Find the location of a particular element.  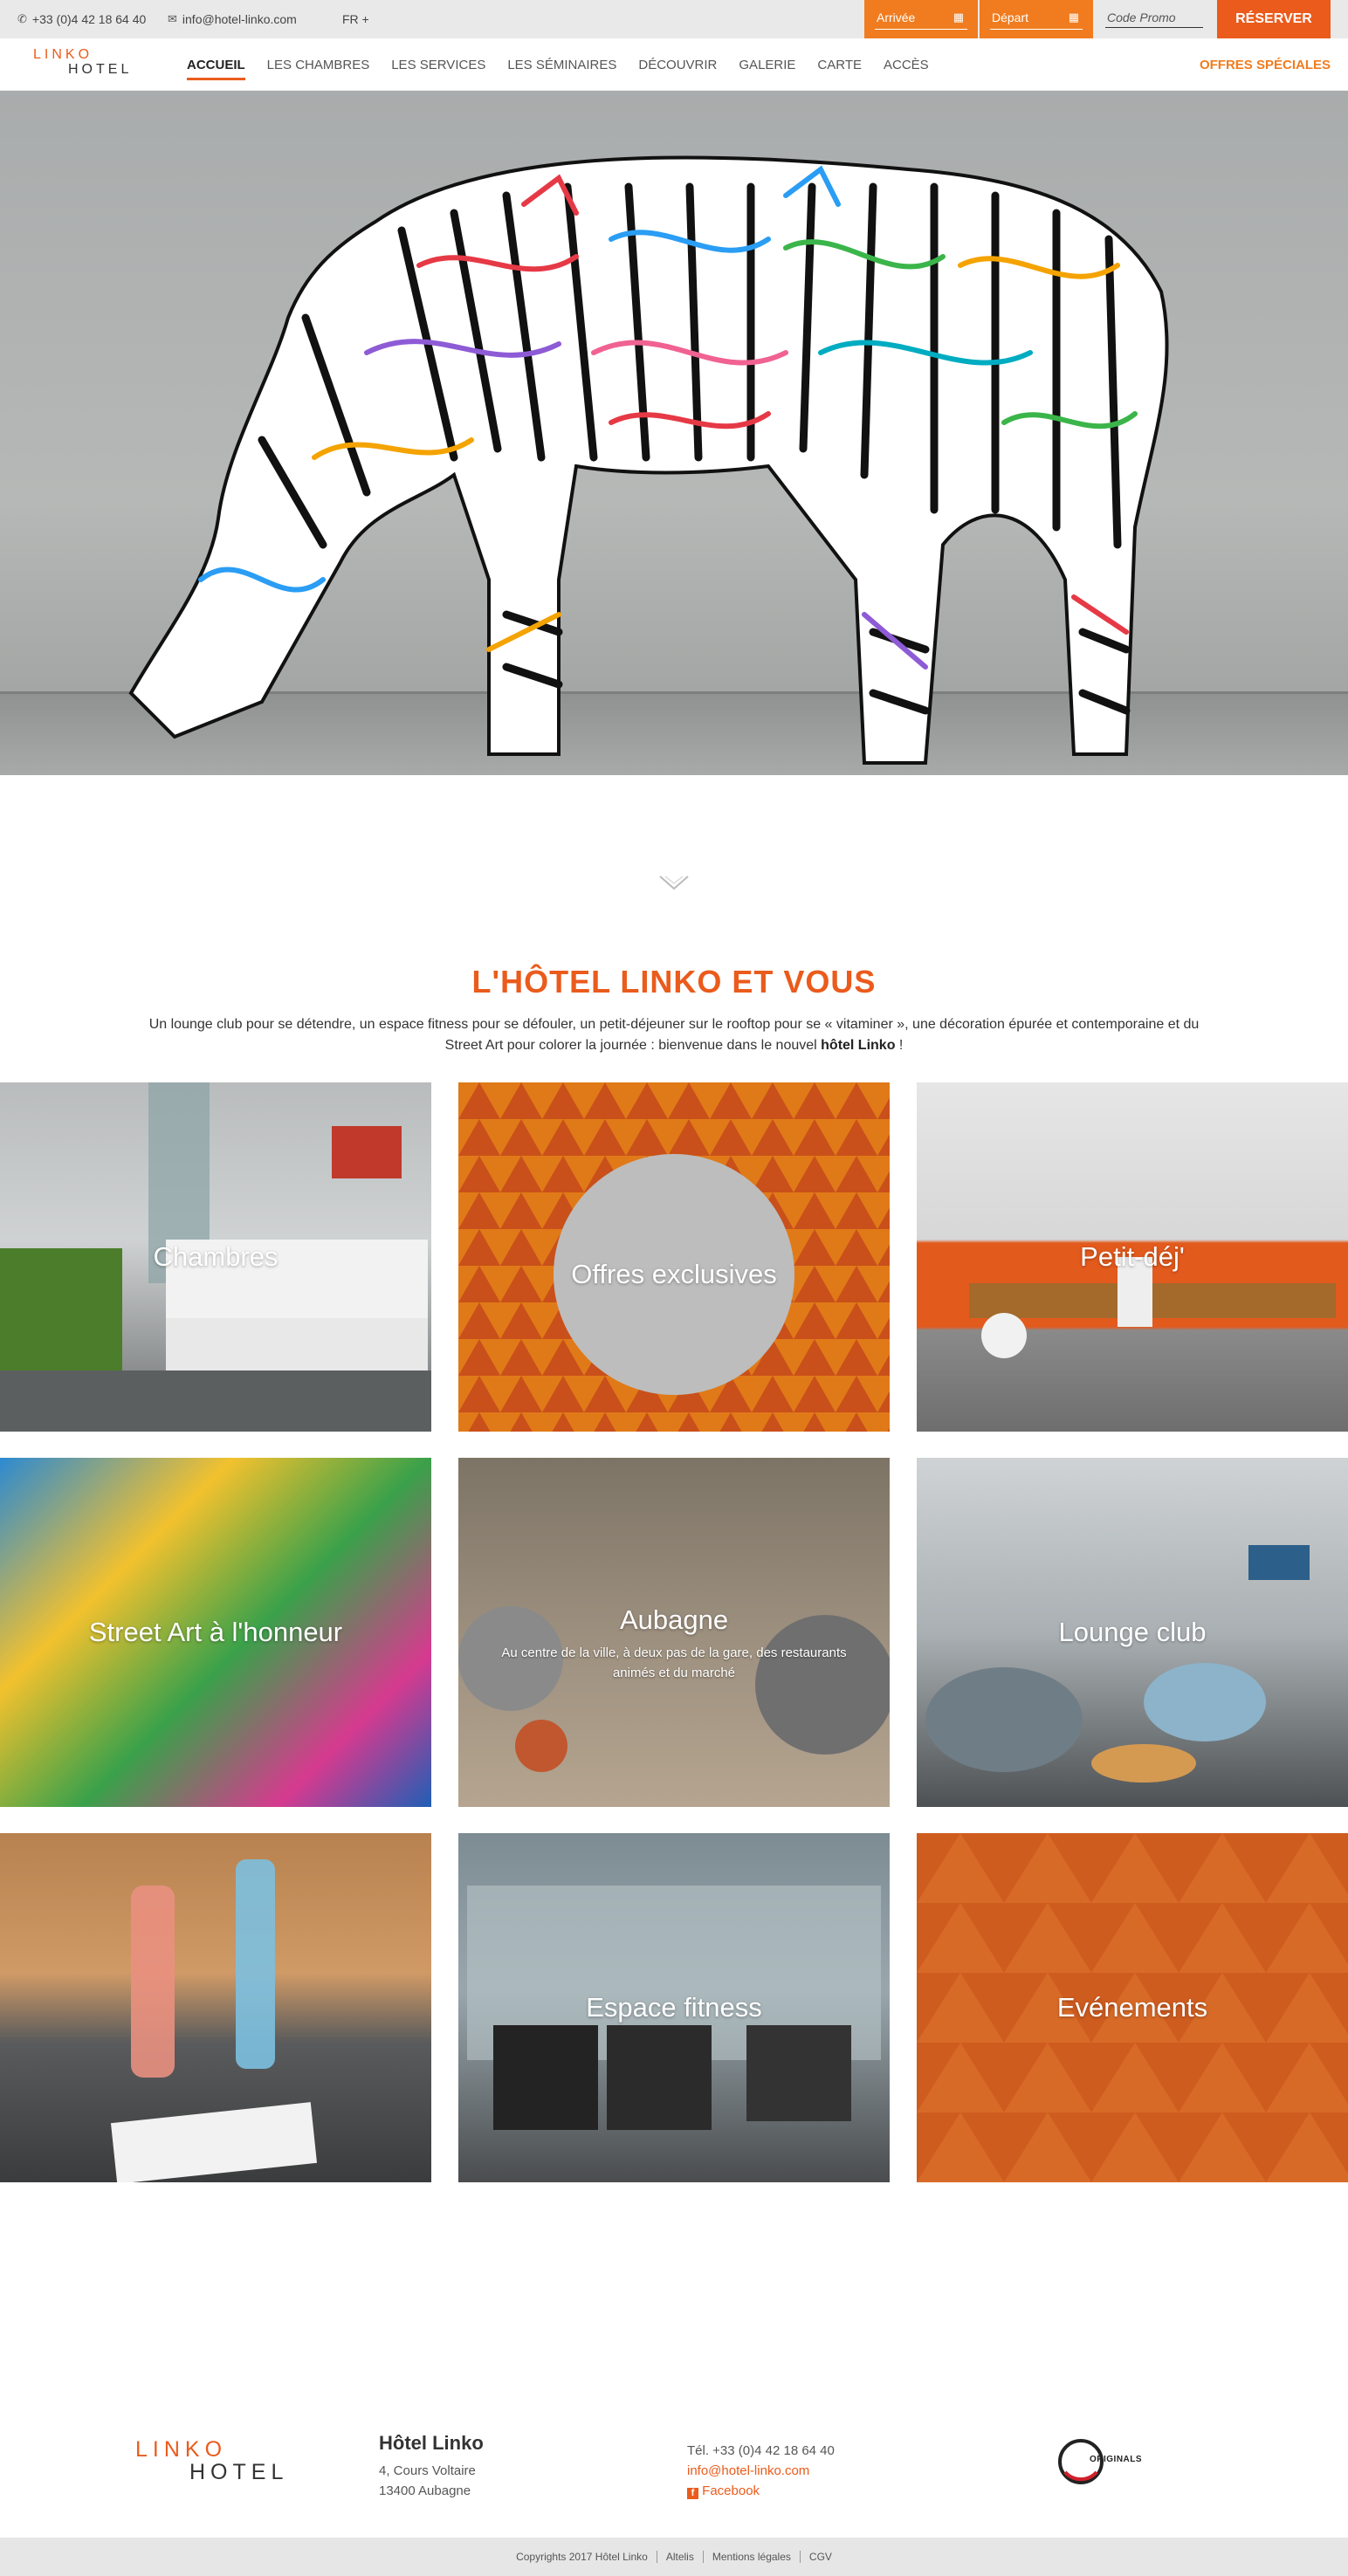

footer-logo: LINKO HOTEL is located at coordinates (214, 2461).